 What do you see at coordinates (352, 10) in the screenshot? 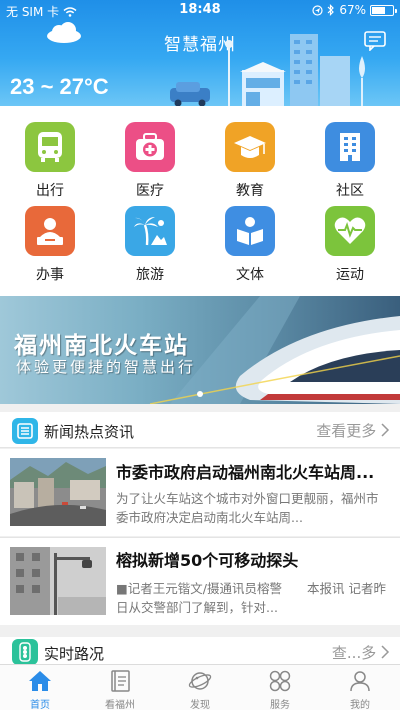
I see `battery-percent: 67%` at bounding box center [352, 10].